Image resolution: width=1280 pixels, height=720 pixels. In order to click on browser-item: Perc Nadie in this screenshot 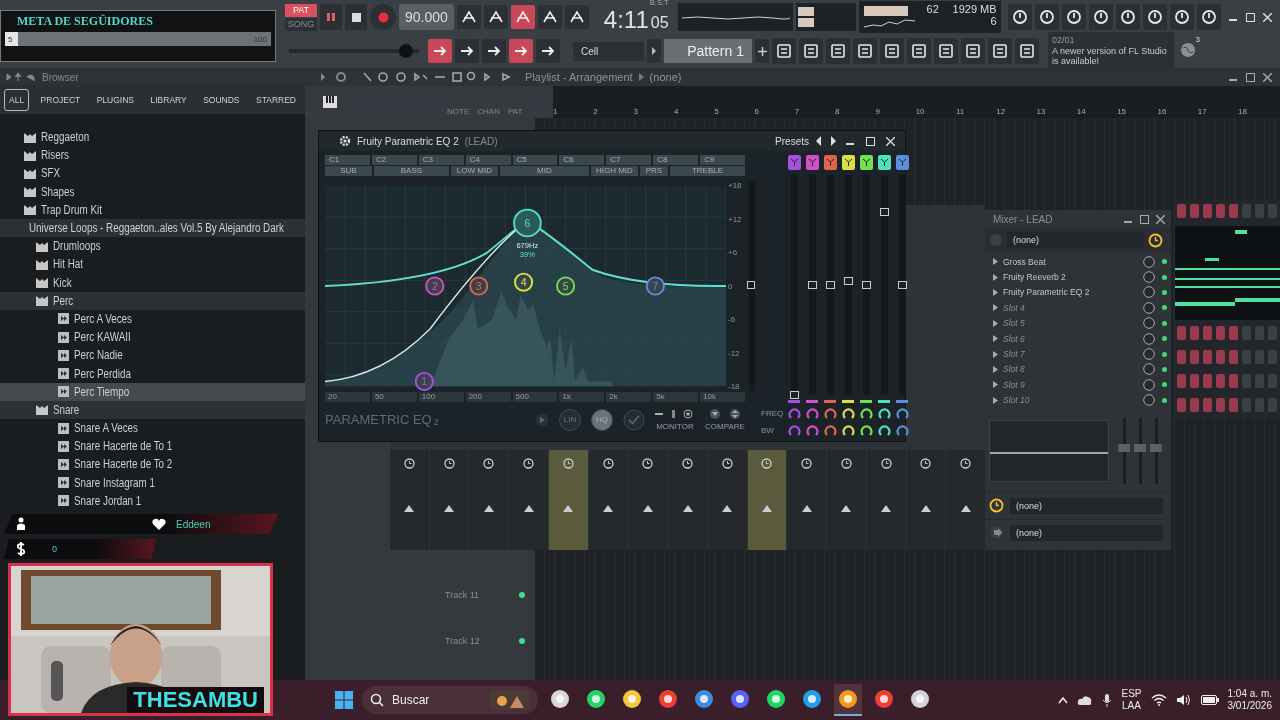, I will do `click(152, 355)`.